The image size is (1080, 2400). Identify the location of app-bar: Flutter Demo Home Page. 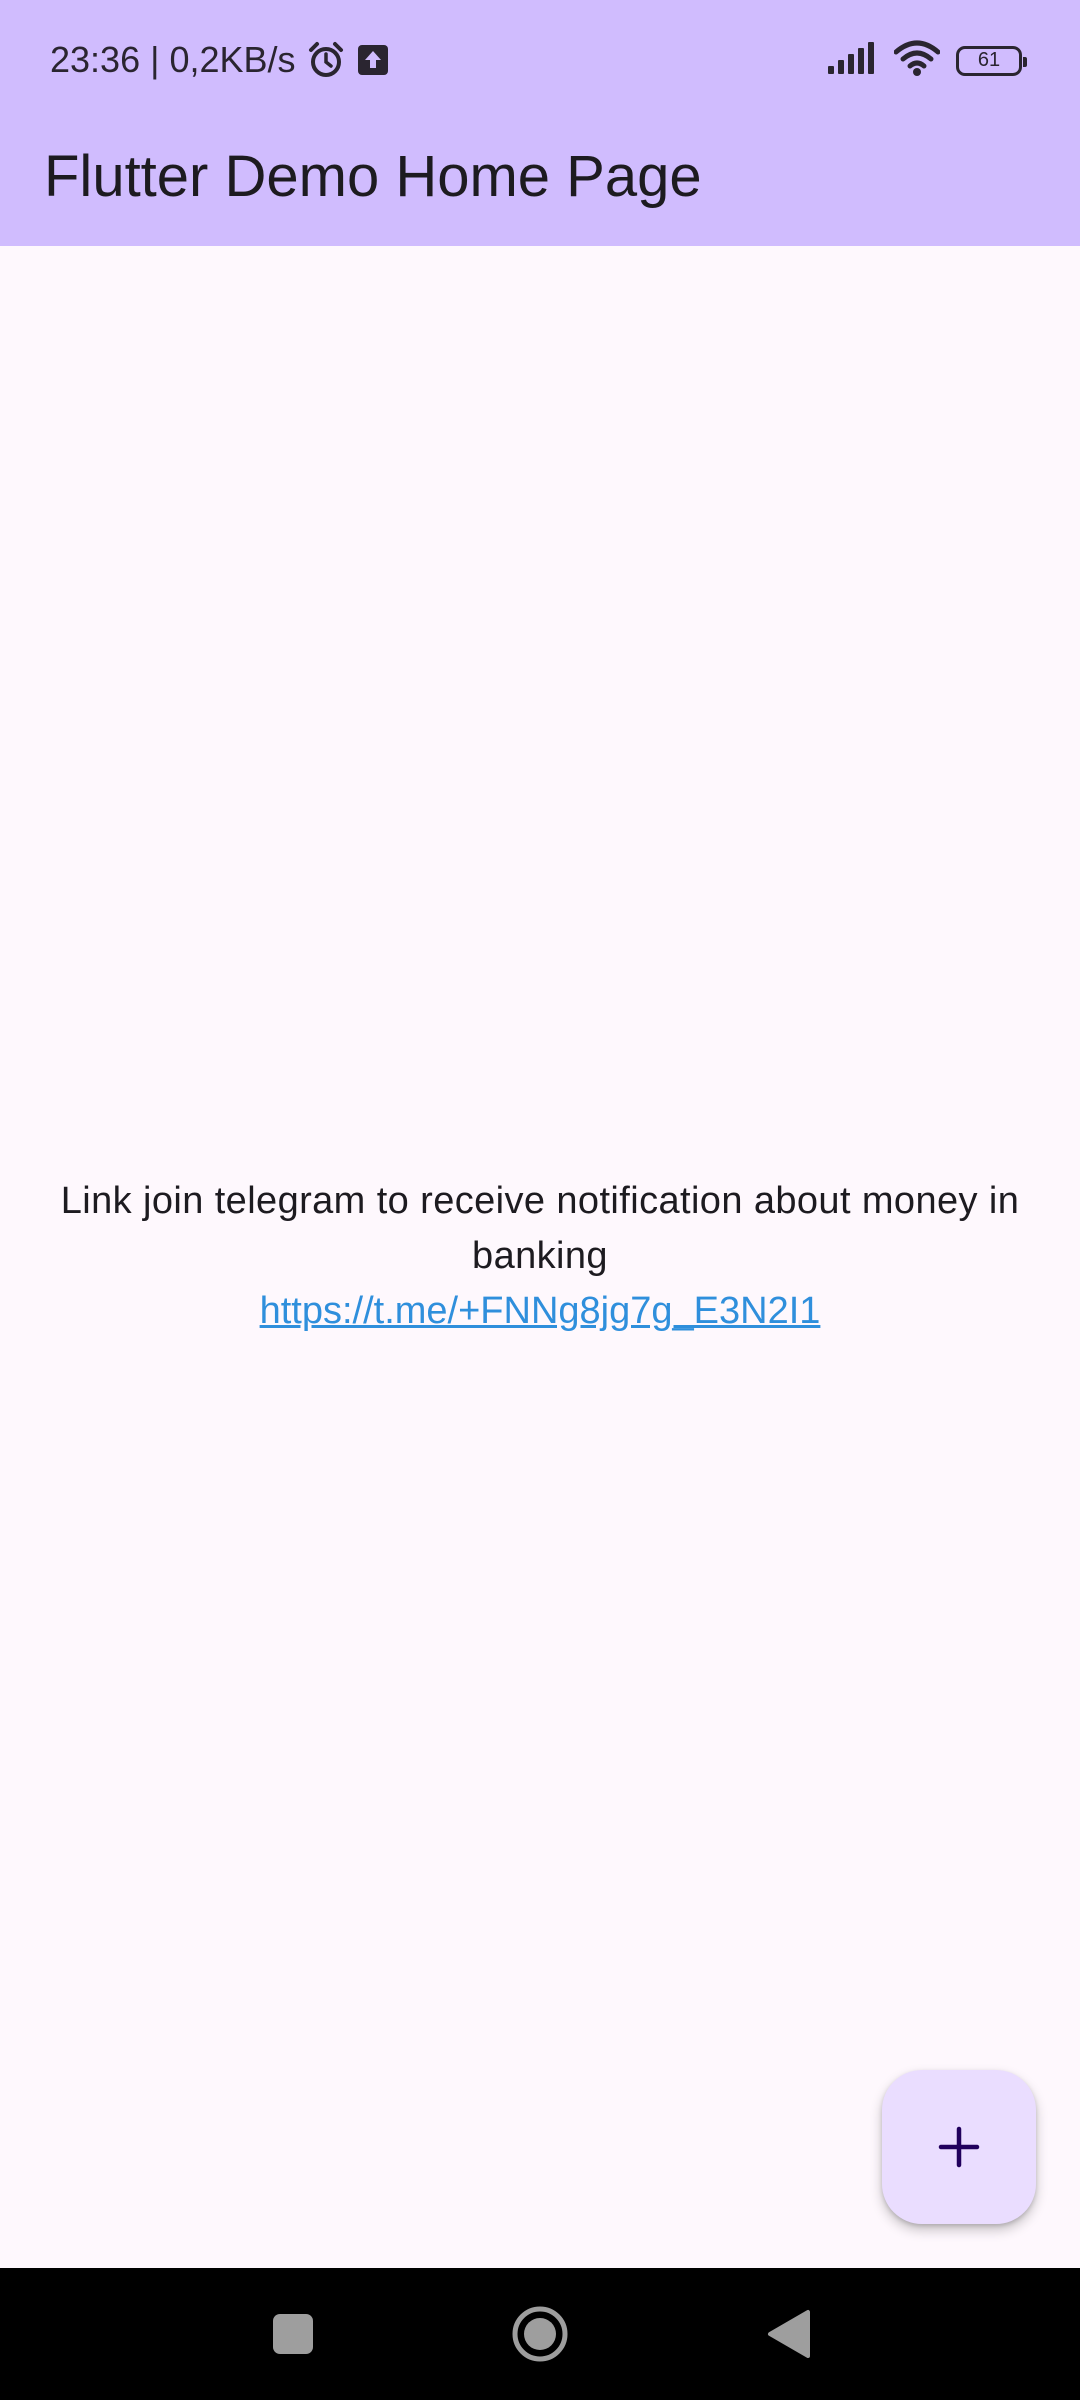
(540, 184).